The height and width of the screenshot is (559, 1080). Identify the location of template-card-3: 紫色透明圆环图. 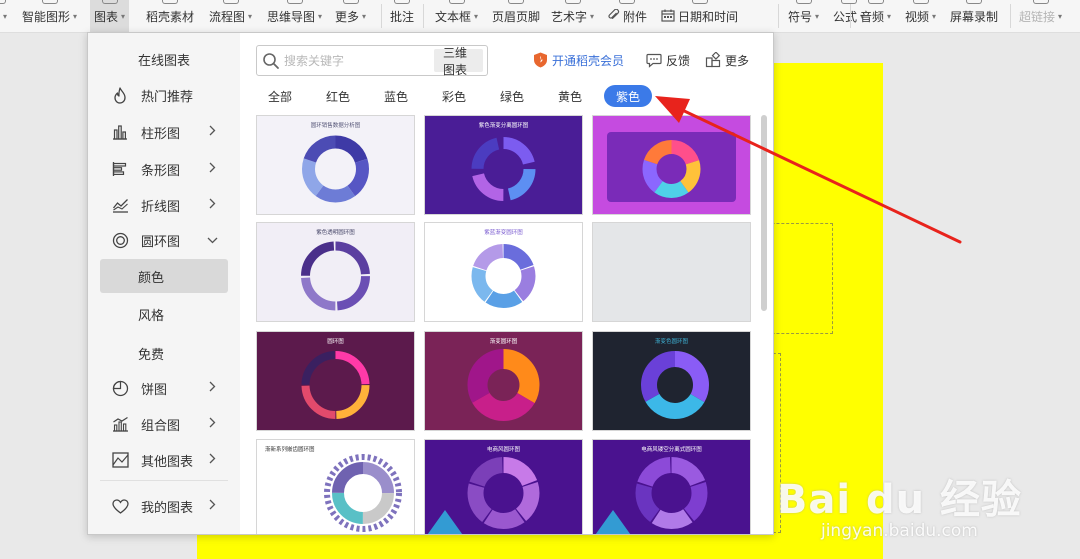
(335, 272).